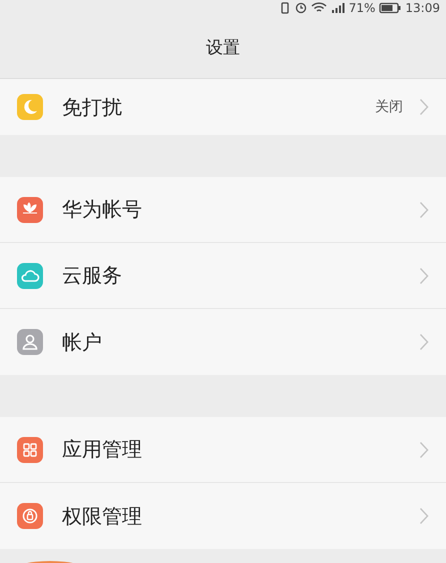 The image size is (446, 563). What do you see at coordinates (102, 209) in the screenshot?
I see `item-label: 华为帐号` at bounding box center [102, 209].